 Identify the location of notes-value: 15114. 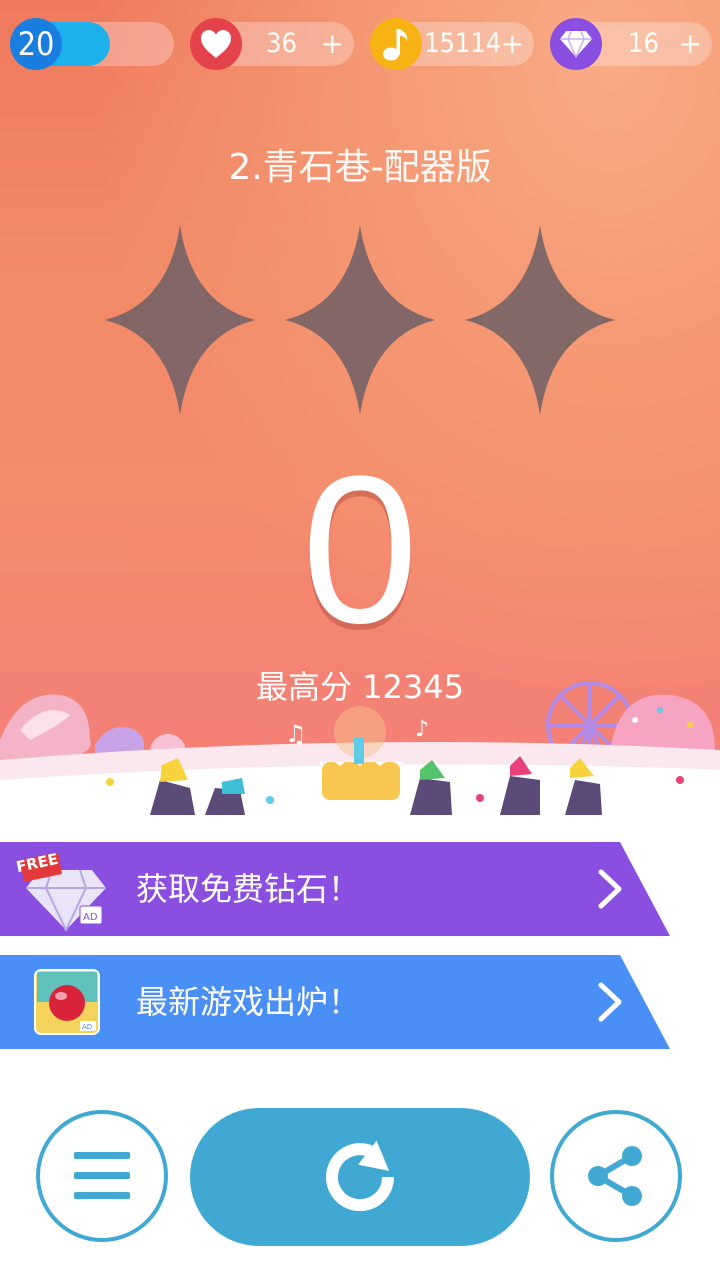
(463, 43).